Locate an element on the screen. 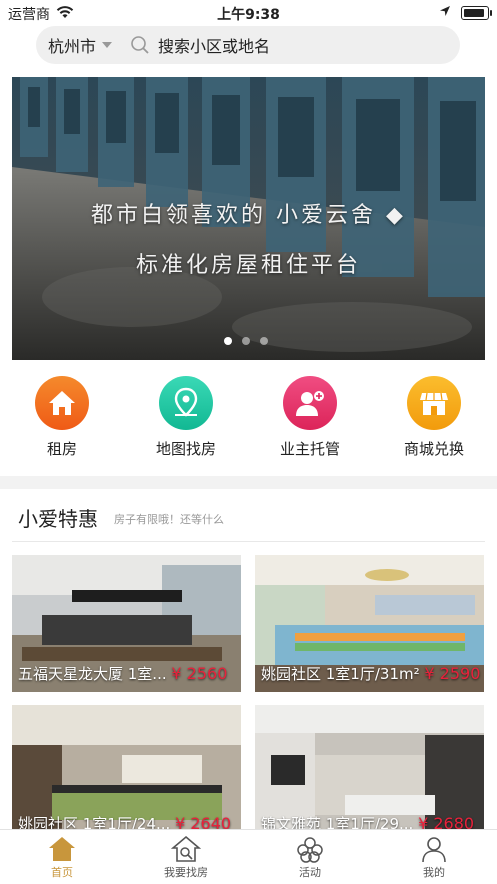 The width and height of the screenshot is (497, 884). section-divider is located at coordinates (248, 541).